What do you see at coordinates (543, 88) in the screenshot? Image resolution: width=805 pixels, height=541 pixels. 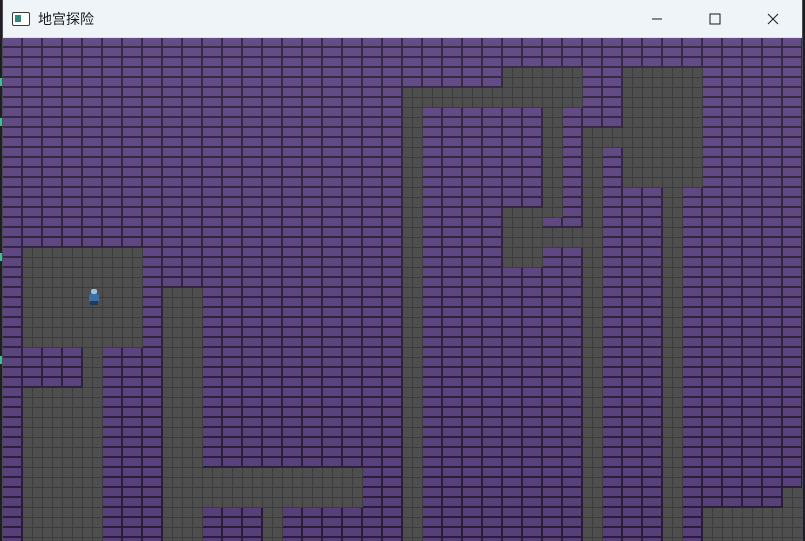 I see `floor-room-top` at bounding box center [543, 88].